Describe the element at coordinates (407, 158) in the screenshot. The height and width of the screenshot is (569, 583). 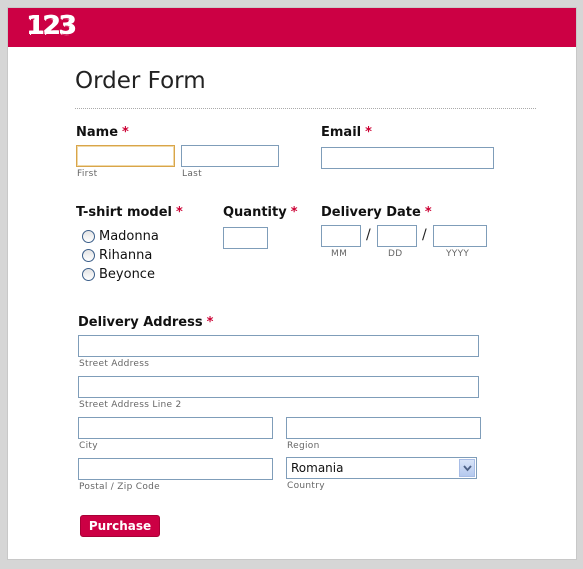
I see `email-field` at that location.